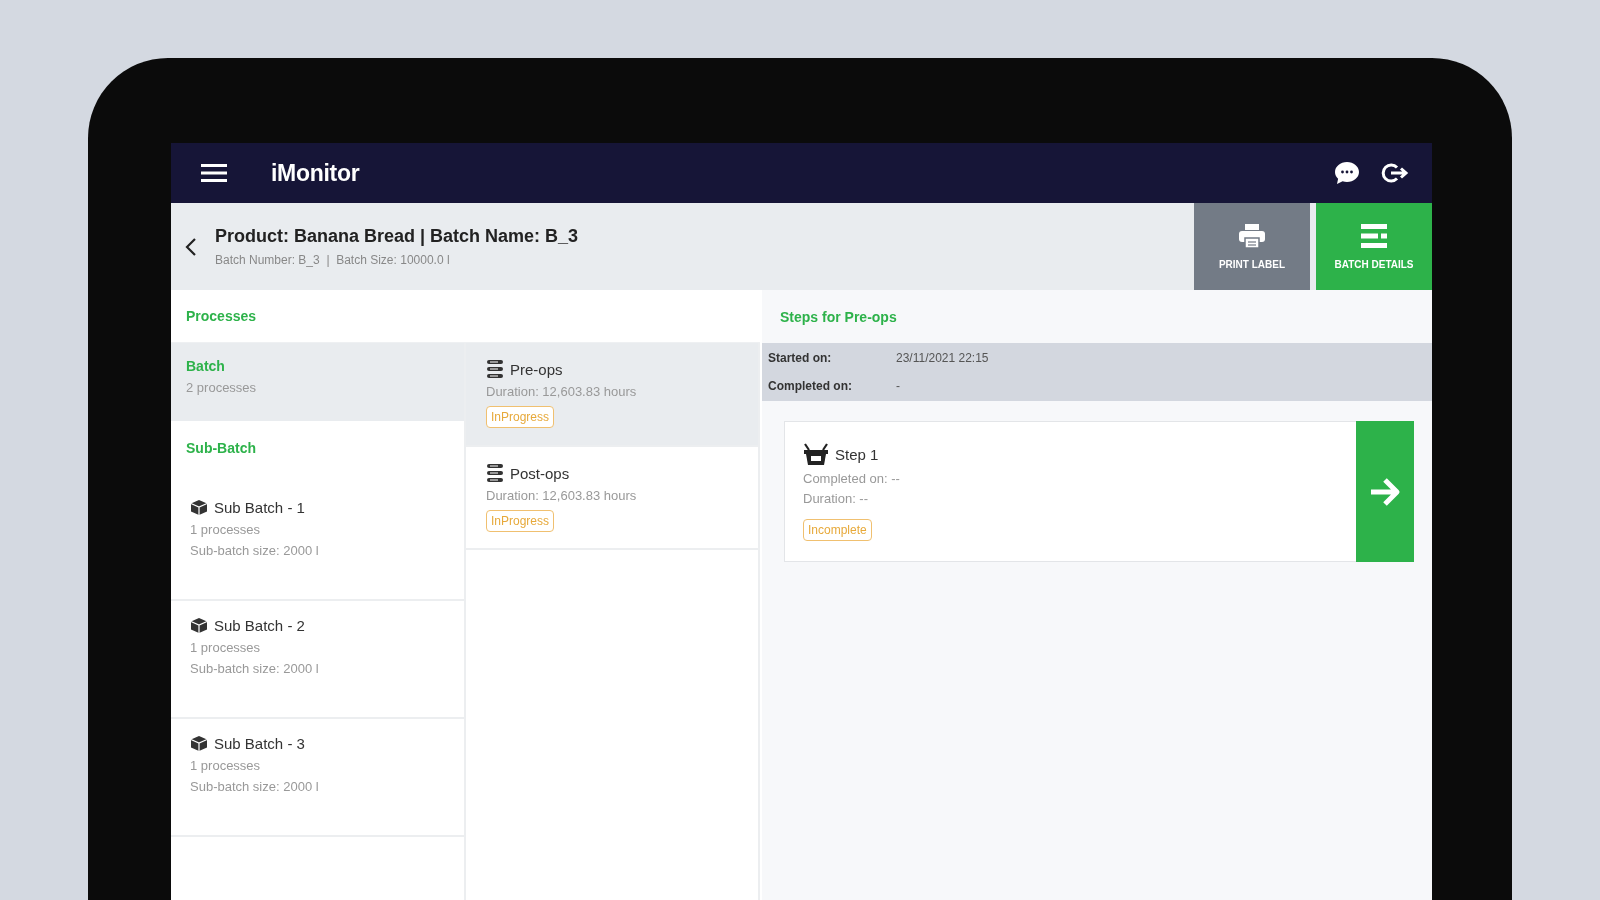  What do you see at coordinates (943, 358) in the screenshot?
I see `started-value: 23/11/2021 22:15` at bounding box center [943, 358].